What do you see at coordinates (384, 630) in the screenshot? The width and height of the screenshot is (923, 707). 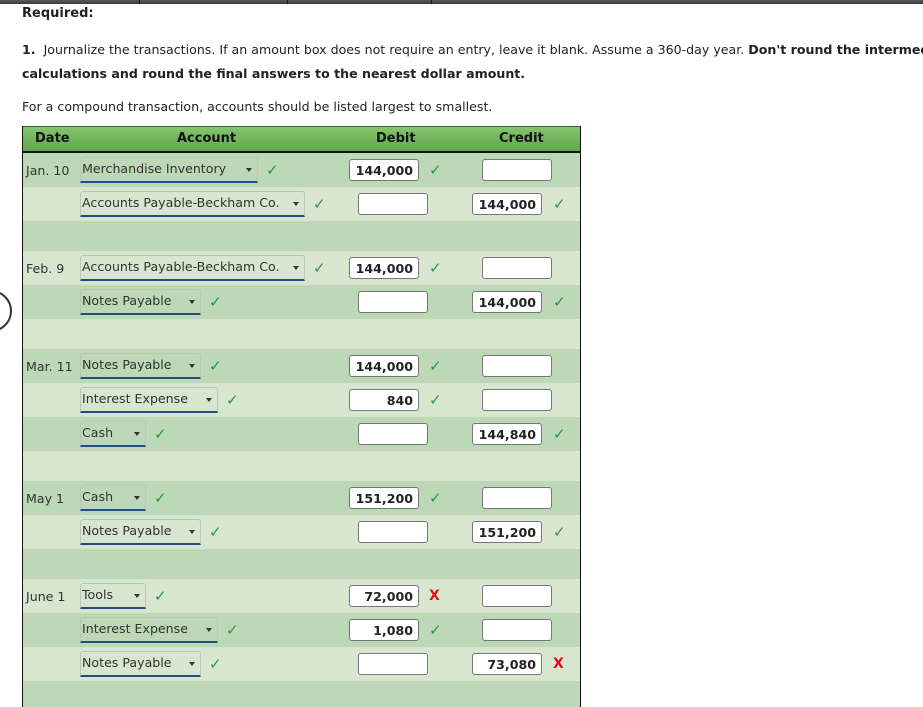 I see `debit-input: 1,080` at bounding box center [384, 630].